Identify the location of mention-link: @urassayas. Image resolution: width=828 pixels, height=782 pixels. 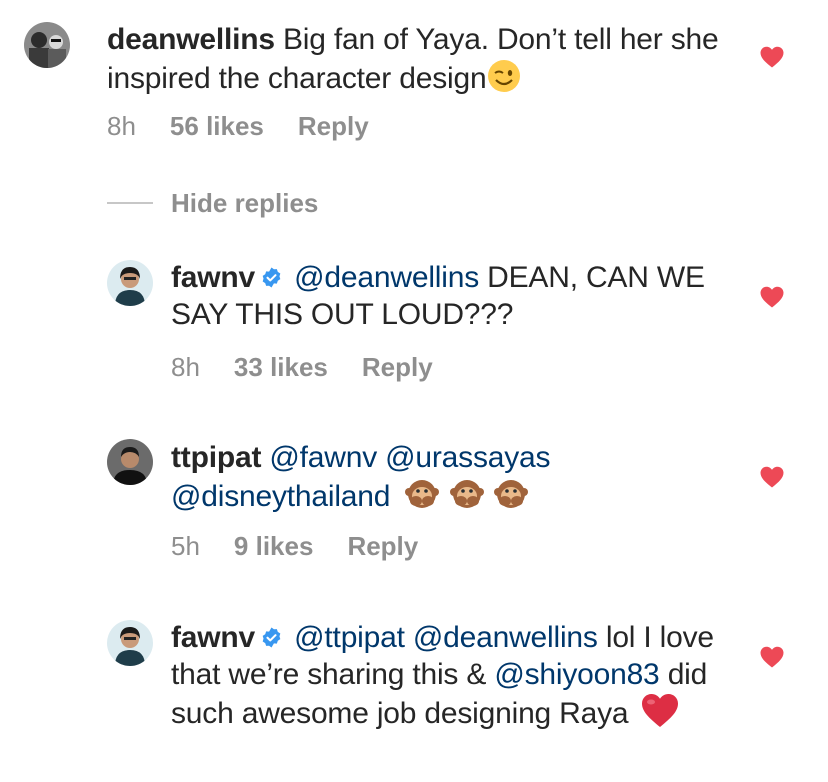
(467, 457).